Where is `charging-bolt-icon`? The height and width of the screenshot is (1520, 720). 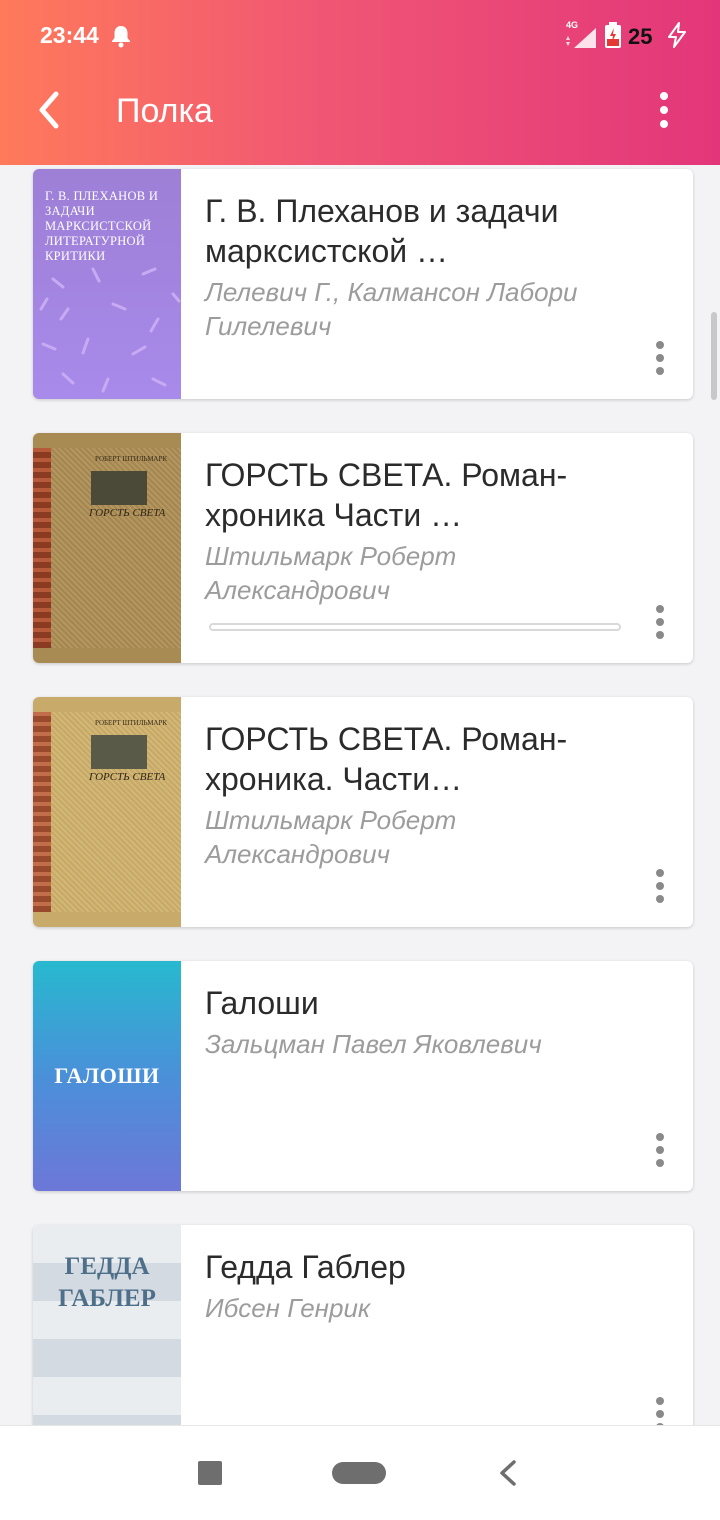 charging-bolt-icon is located at coordinates (677, 35).